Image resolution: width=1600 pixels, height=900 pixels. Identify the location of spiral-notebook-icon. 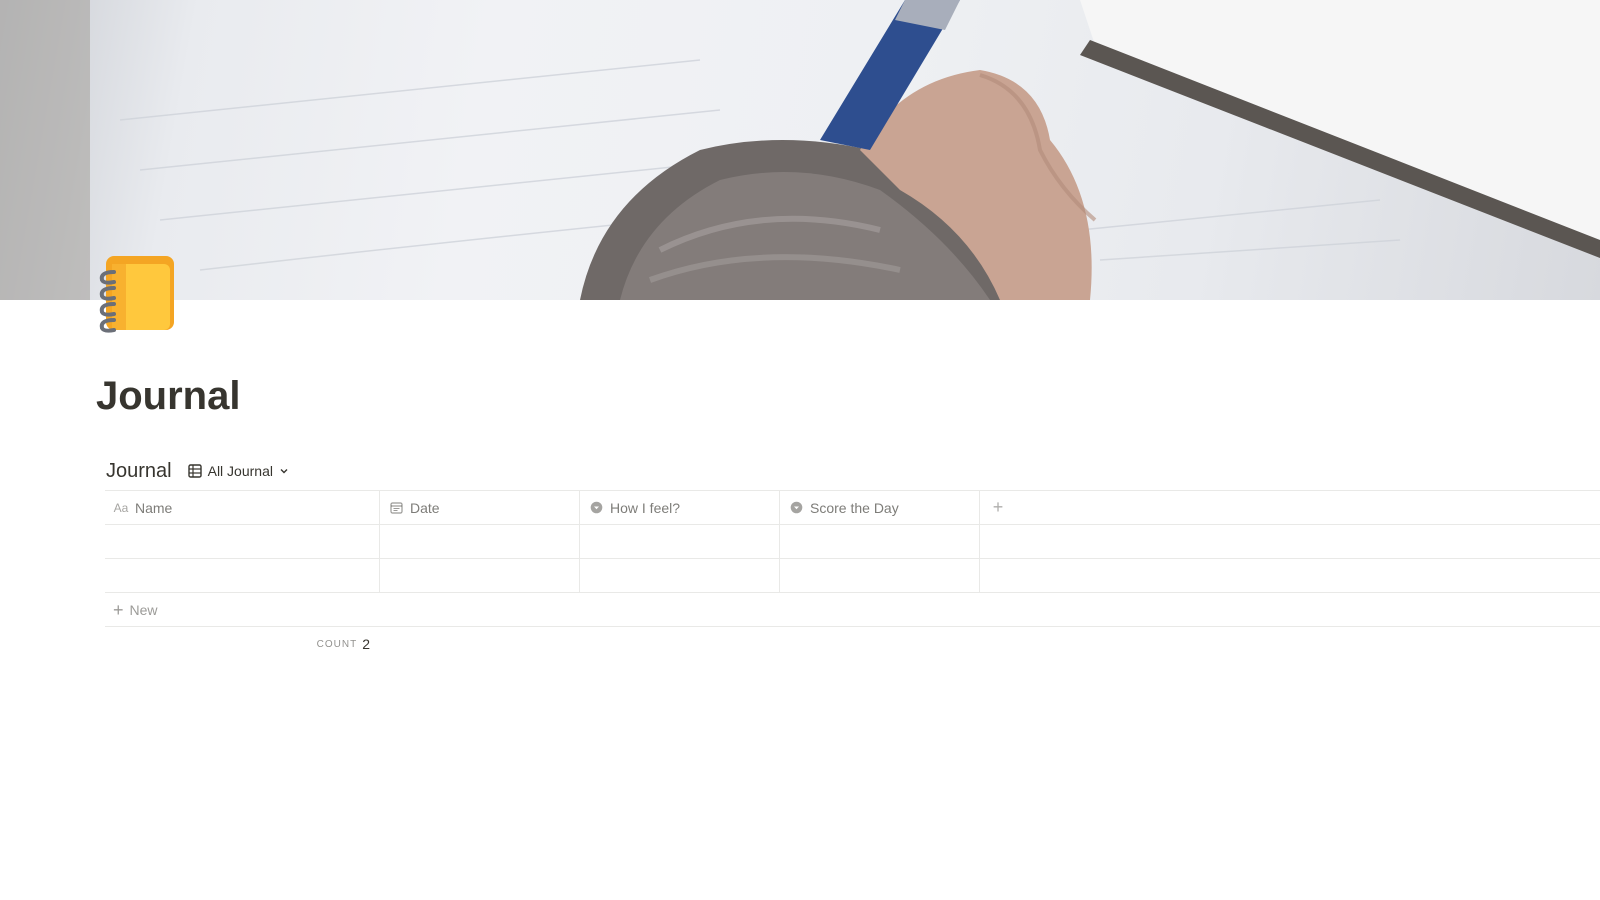
(138, 296).